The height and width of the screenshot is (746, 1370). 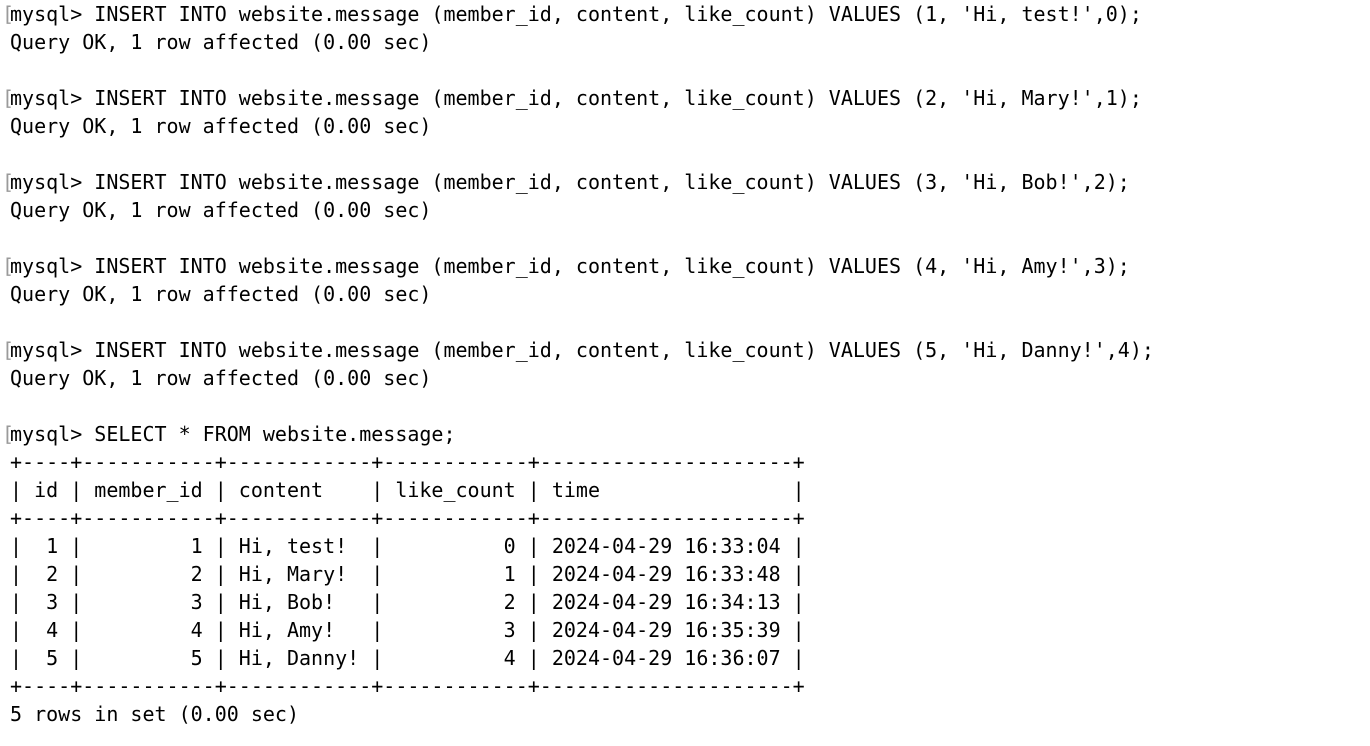 What do you see at coordinates (686, 434) in the screenshot?
I see `command-line: [mysql> SELECT * FROM website.message;` at bounding box center [686, 434].